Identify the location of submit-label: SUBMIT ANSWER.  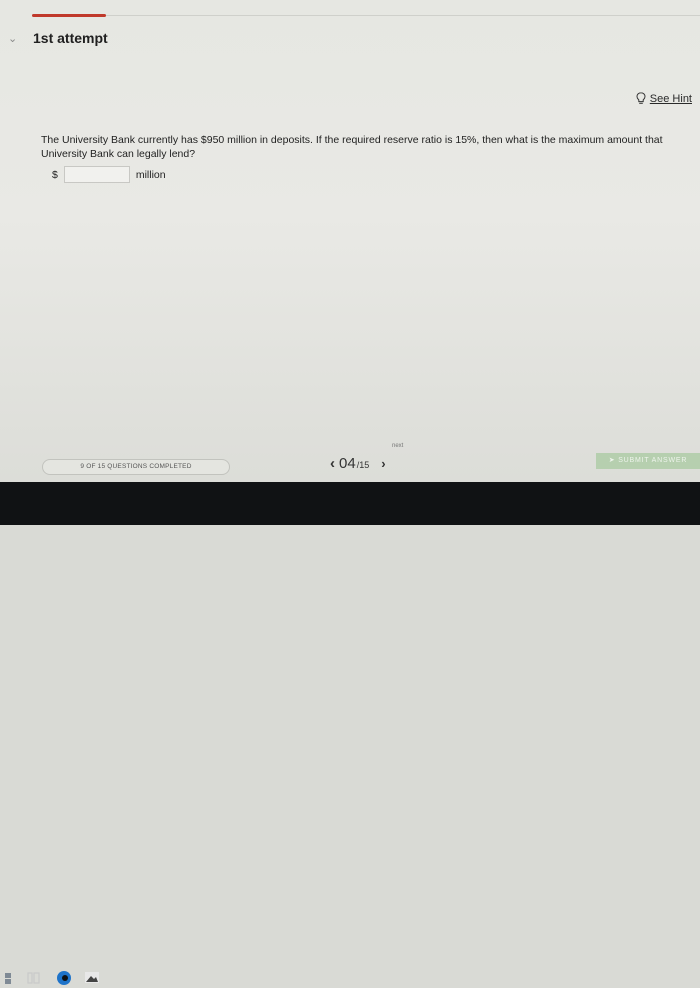
(653, 460).